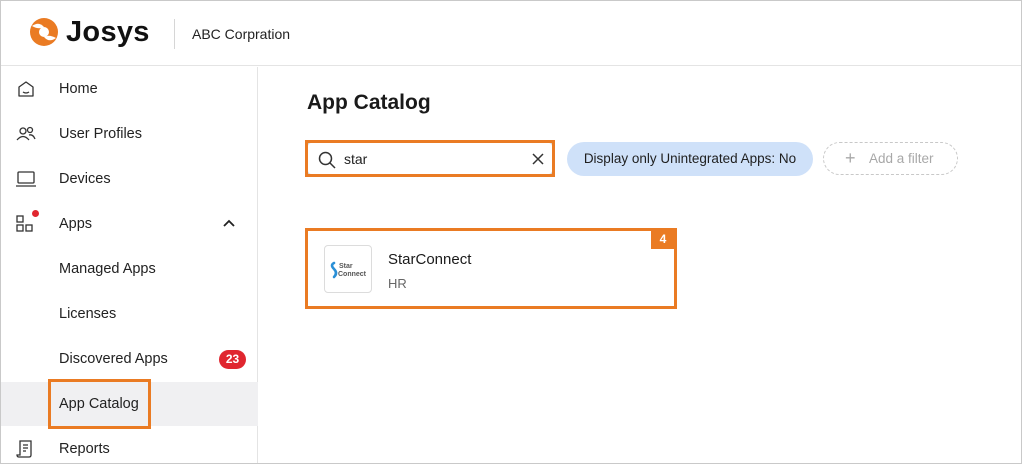 This screenshot has height=464, width=1022. I want to click on report-icon, so click(24, 449).